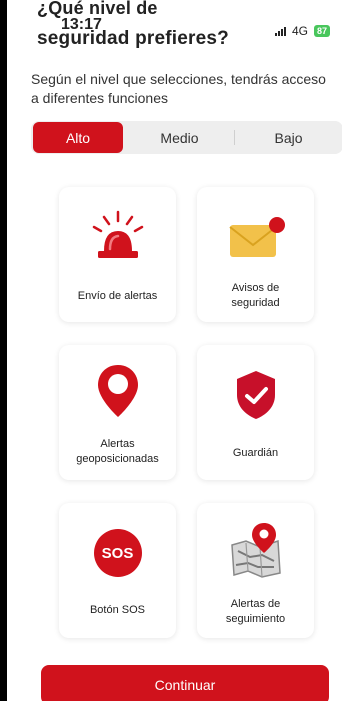 This screenshot has height=701, width=342. Describe the element at coordinates (288, 137) in the screenshot. I see `level-option-bajo: Bajo` at that location.